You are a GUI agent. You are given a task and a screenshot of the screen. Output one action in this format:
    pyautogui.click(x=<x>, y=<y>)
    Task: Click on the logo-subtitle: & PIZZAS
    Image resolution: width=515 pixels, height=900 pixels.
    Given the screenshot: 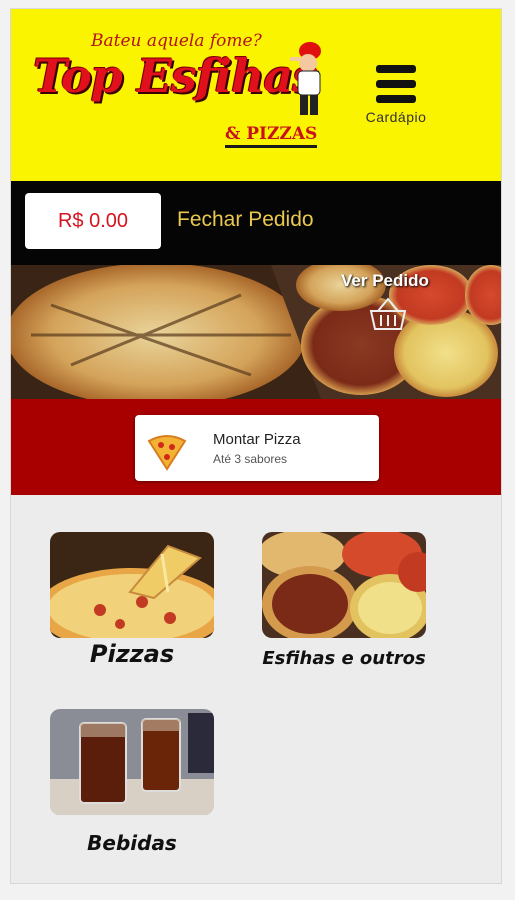 What is the action you would take?
    pyautogui.click(x=271, y=134)
    